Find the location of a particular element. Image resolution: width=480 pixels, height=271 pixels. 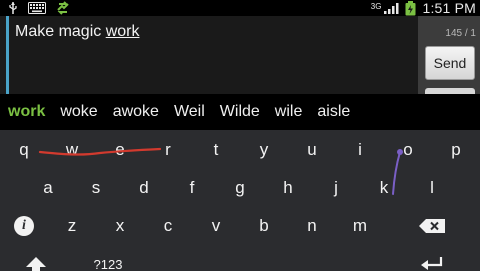

key-m: m is located at coordinates (360, 226).